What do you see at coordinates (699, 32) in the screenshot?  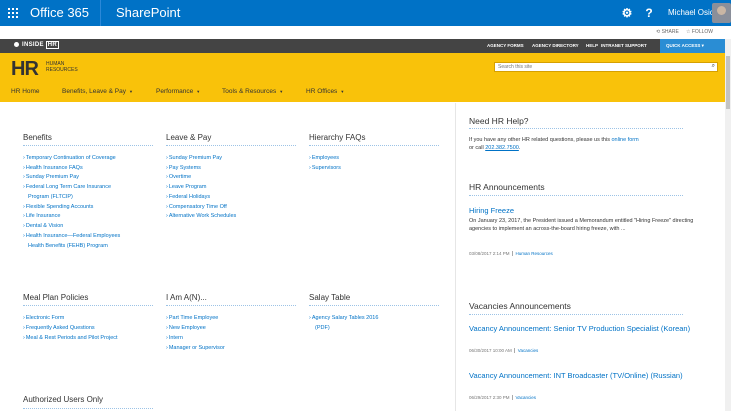 I see `follow-button: ☆ FOLLOW` at bounding box center [699, 32].